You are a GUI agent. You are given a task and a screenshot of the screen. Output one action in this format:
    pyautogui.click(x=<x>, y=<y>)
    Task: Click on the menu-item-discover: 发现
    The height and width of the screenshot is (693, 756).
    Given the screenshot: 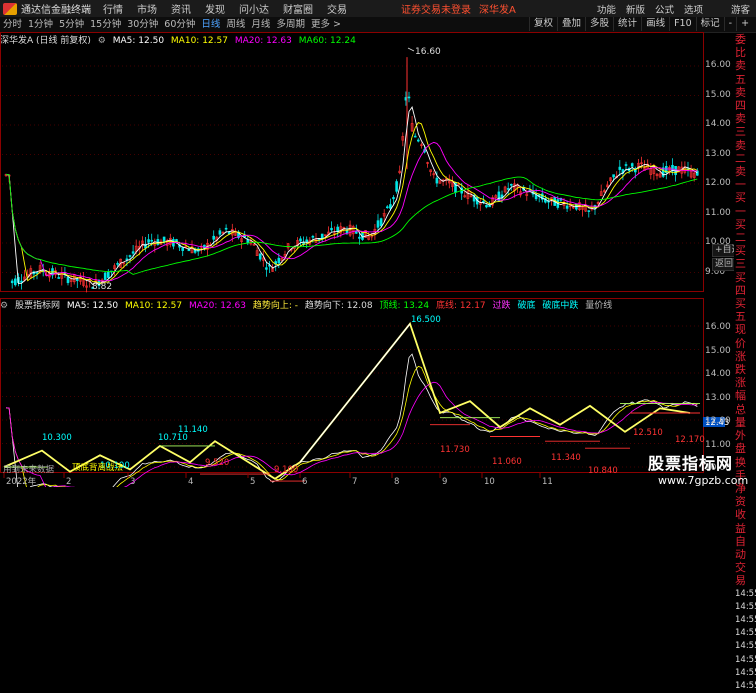 What is the action you would take?
    pyautogui.click(x=215, y=8)
    